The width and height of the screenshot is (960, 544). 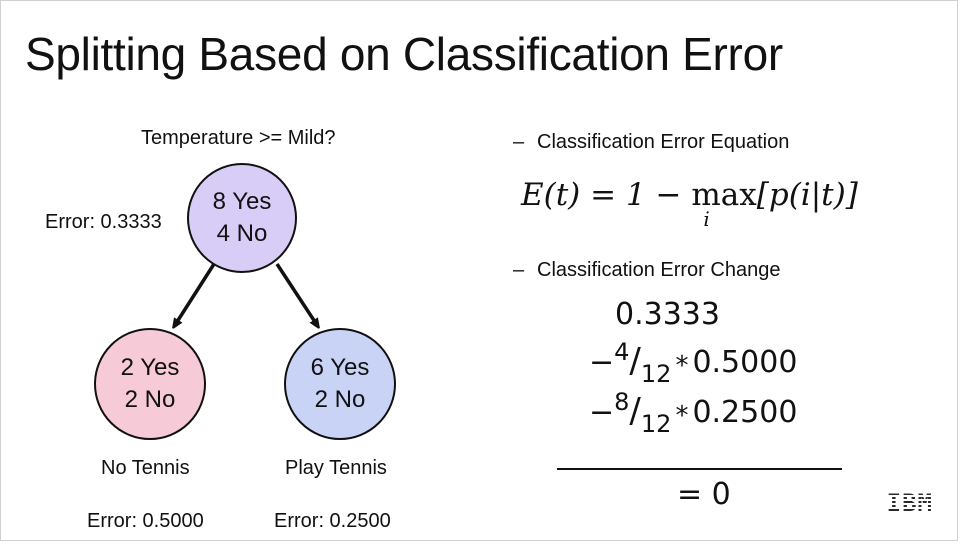 I want to click on right-node-no: 2 No, so click(x=340, y=399).